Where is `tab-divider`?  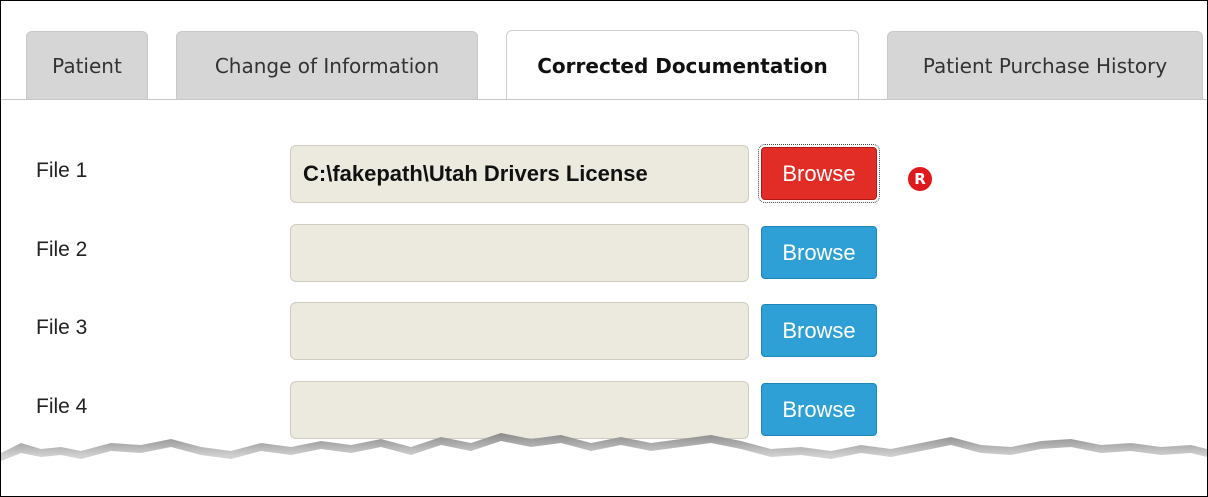 tab-divider is located at coordinates (604, 99).